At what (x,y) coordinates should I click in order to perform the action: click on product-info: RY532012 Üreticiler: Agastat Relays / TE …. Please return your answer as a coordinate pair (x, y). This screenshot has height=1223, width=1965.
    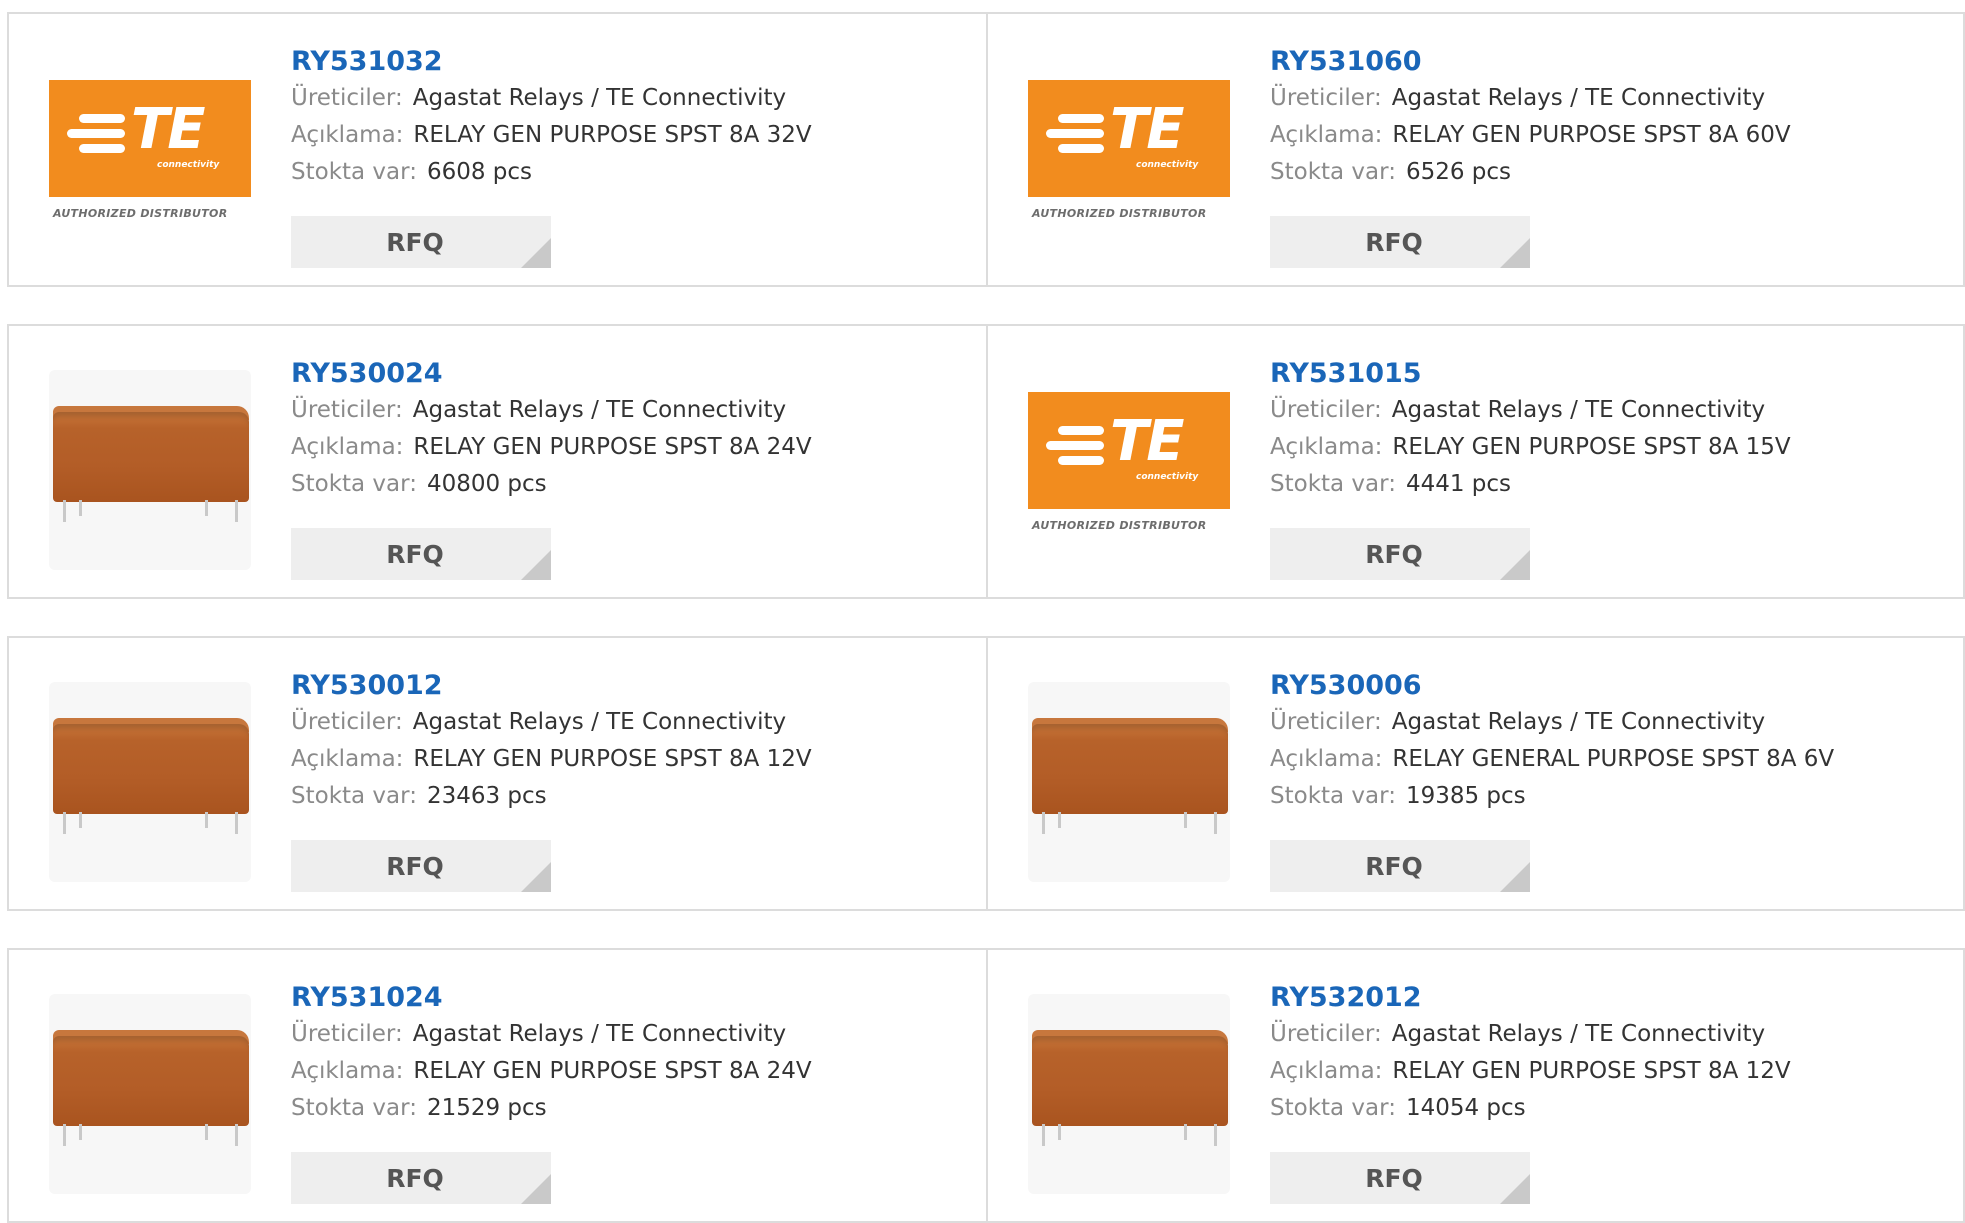
    Looking at the image, I should click on (1530, 1053).